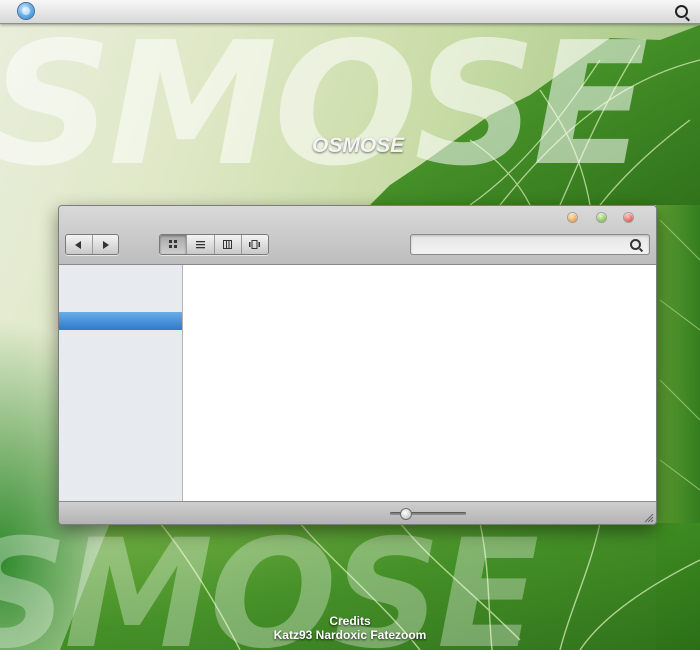  I want to click on minimize-button, so click(572, 217).